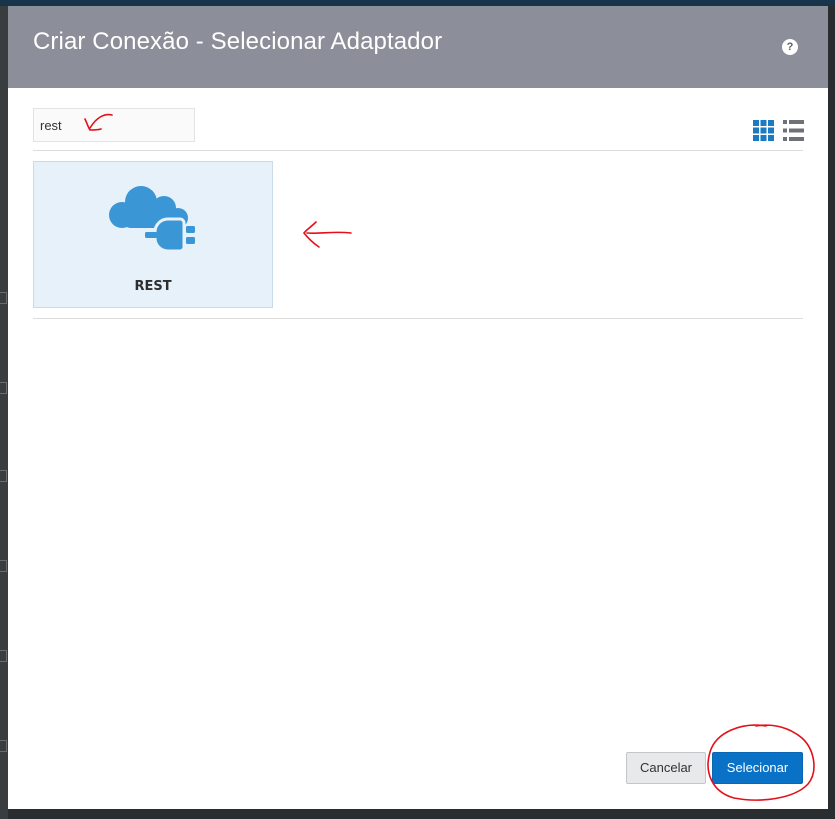 Image resolution: width=835 pixels, height=819 pixels. Describe the element at coordinates (793, 130) in the screenshot. I see `list-view-icon` at that location.